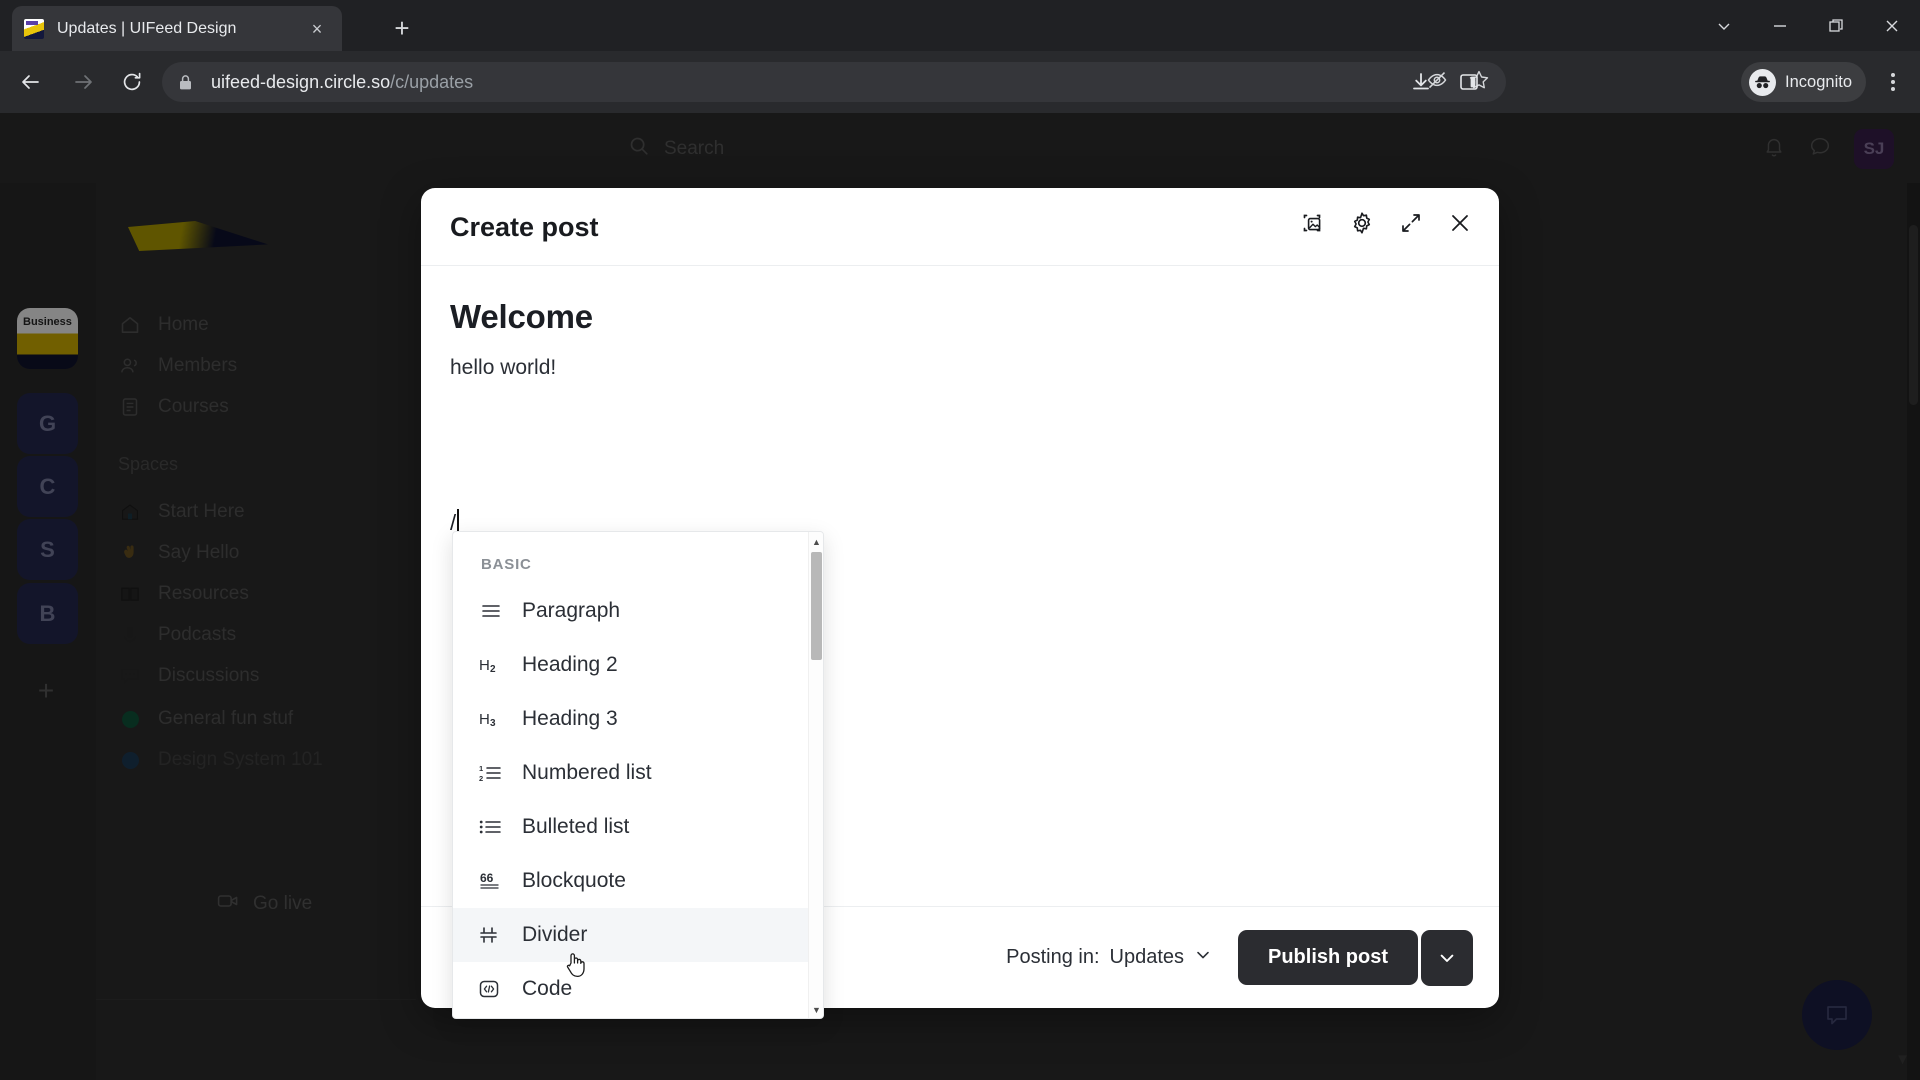 The image size is (1920, 1080). What do you see at coordinates (147, 28) in the screenshot?
I see `tab-title: Updates | UIFeed Design` at bounding box center [147, 28].